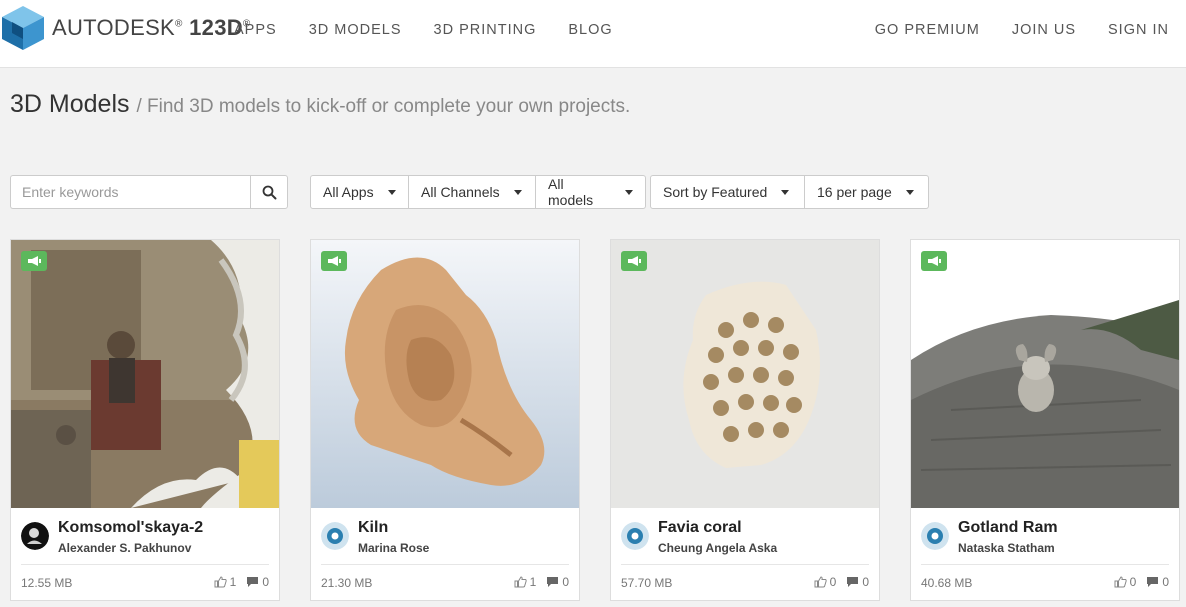 This screenshot has height=607, width=1186. What do you see at coordinates (47, 583) in the screenshot?
I see `file-size: 12.55 MB` at bounding box center [47, 583].